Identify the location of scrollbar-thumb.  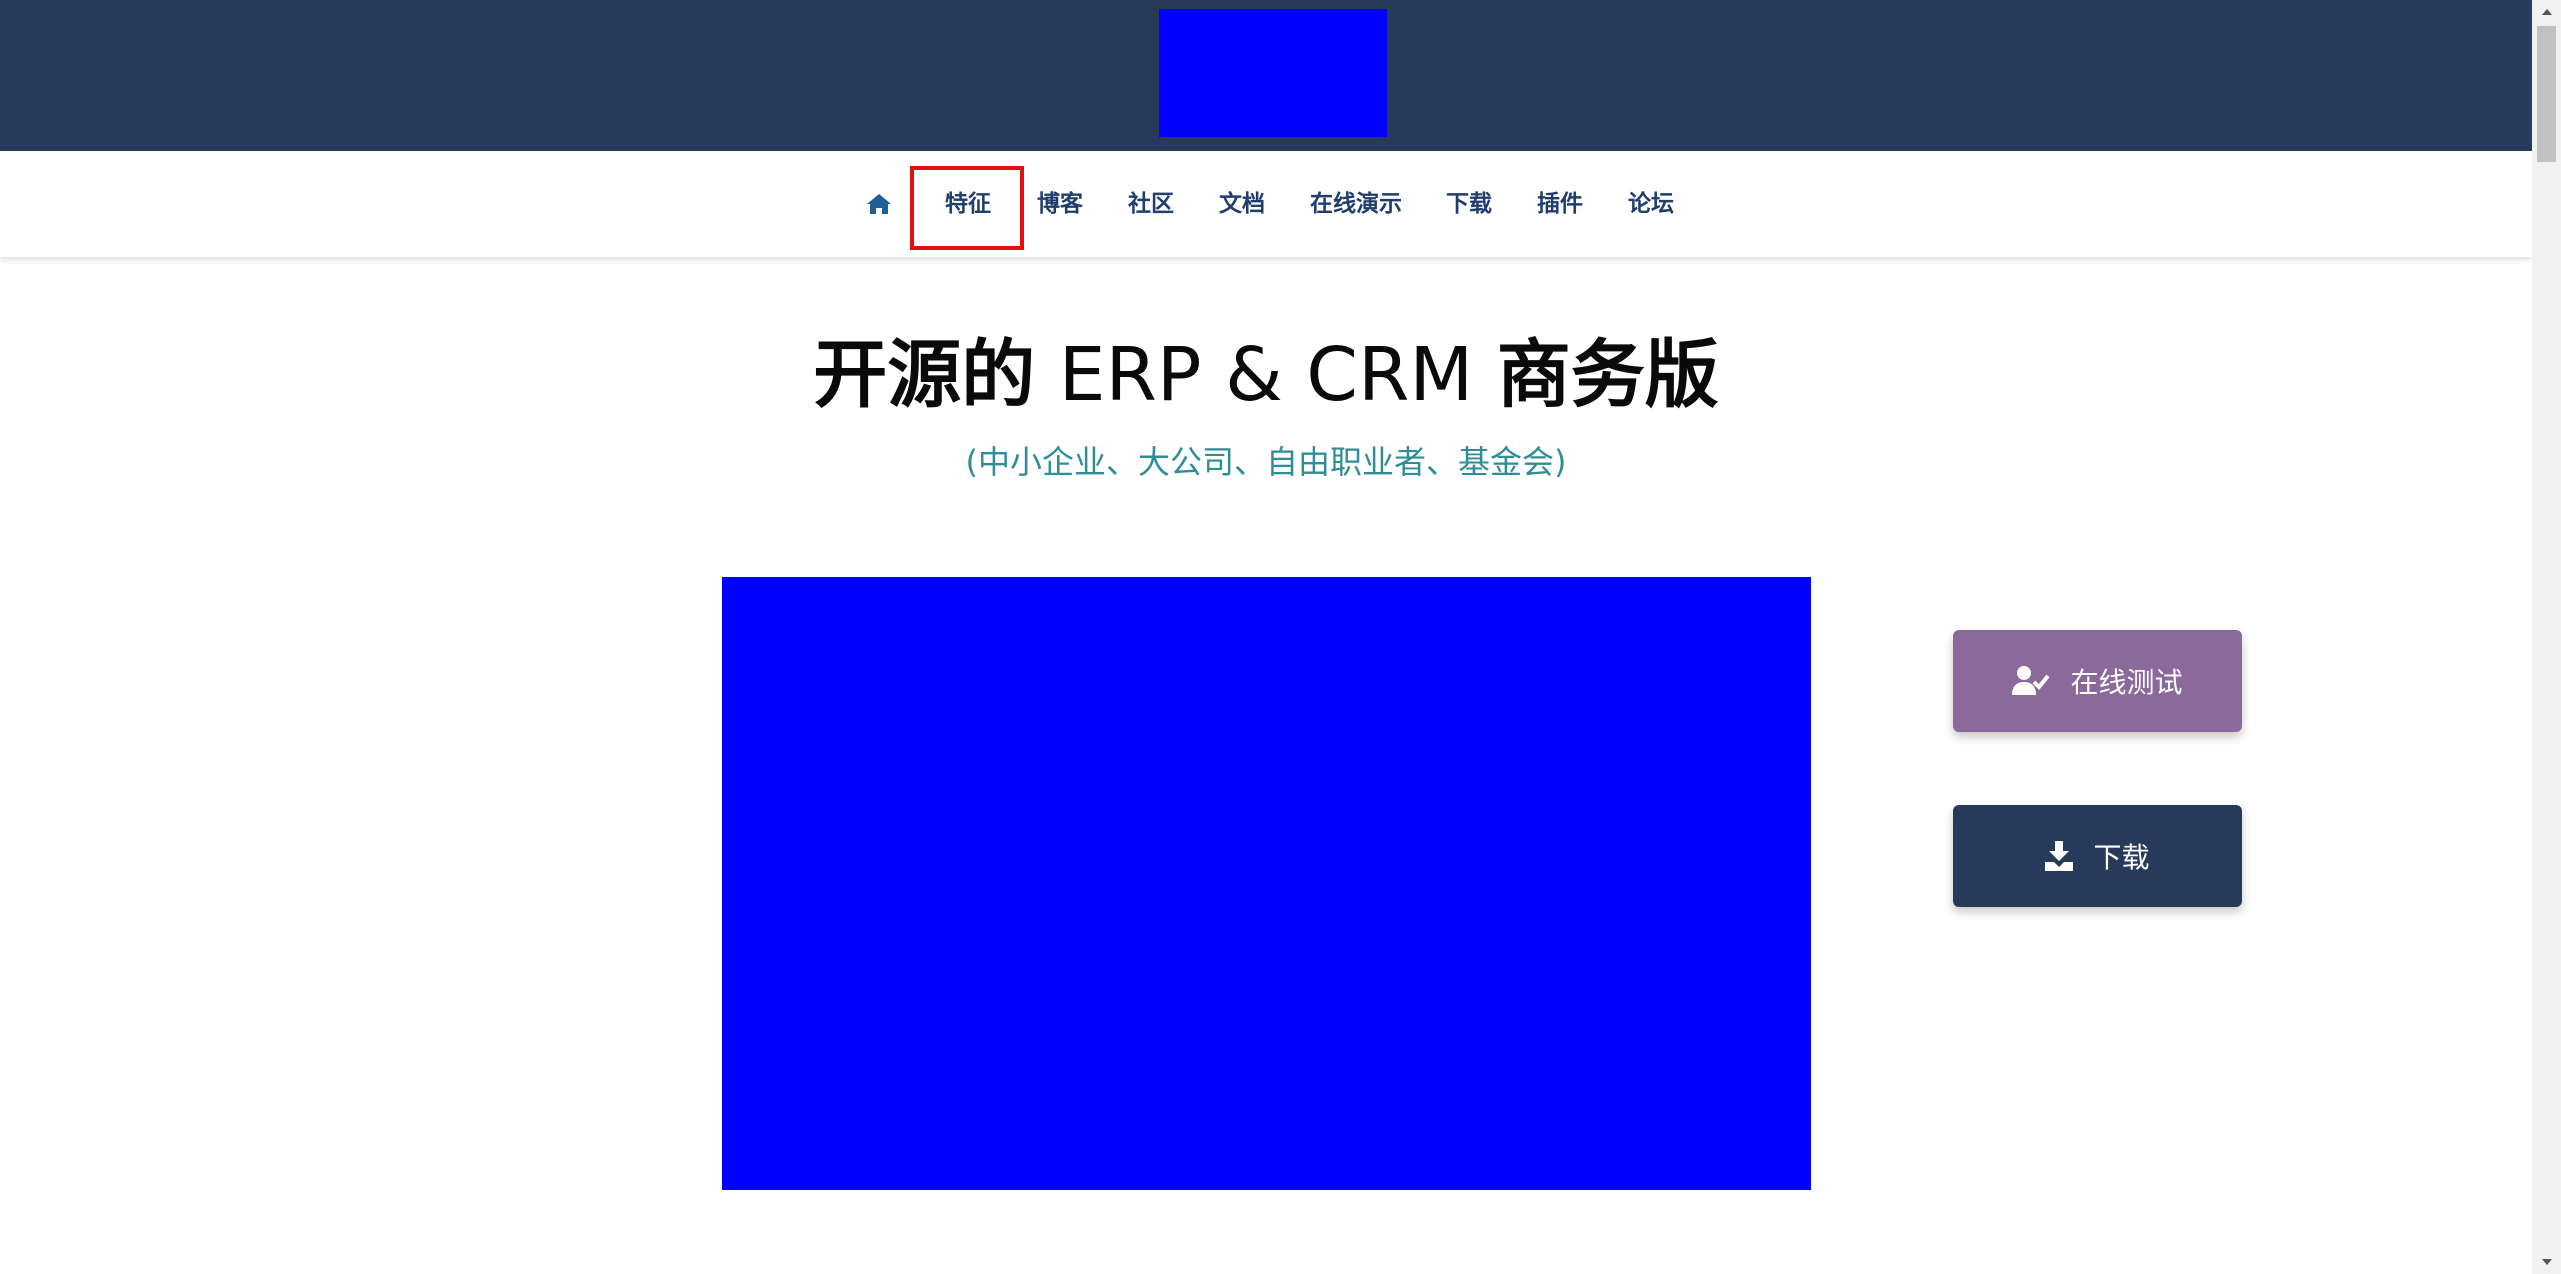
(2546, 94).